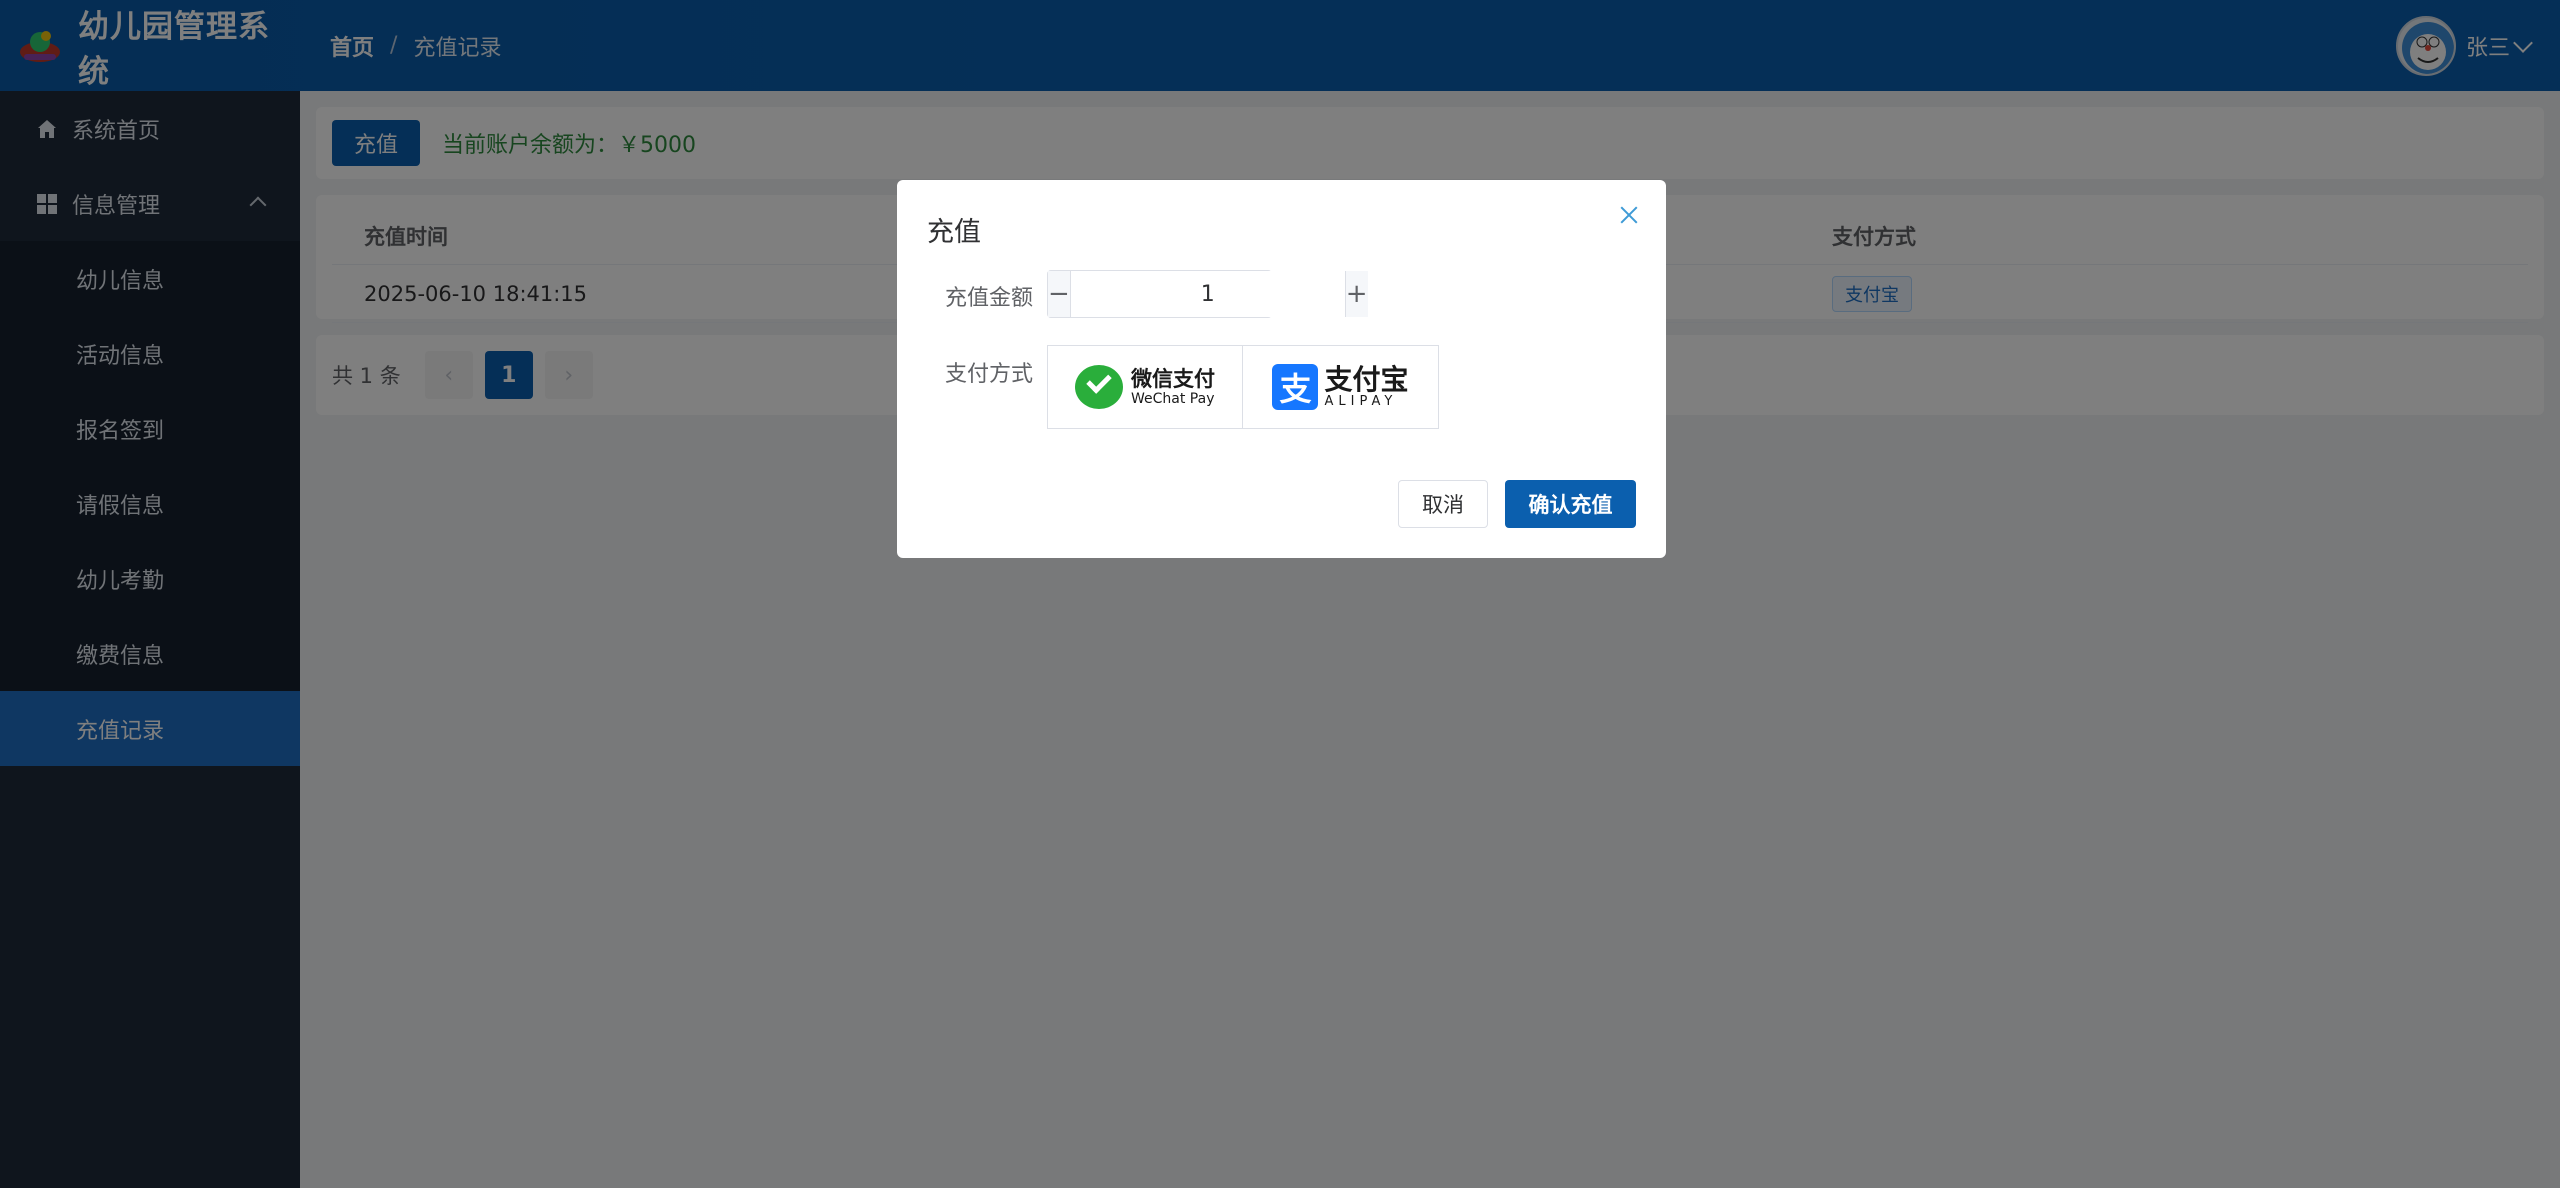 The width and height of the screenshot is (2560, 1188). What do you see at coordinates (1361, 401) in the screenshot?
I see `alipay-sublabel: ALIPAY` at bounding box center [1361, 401].